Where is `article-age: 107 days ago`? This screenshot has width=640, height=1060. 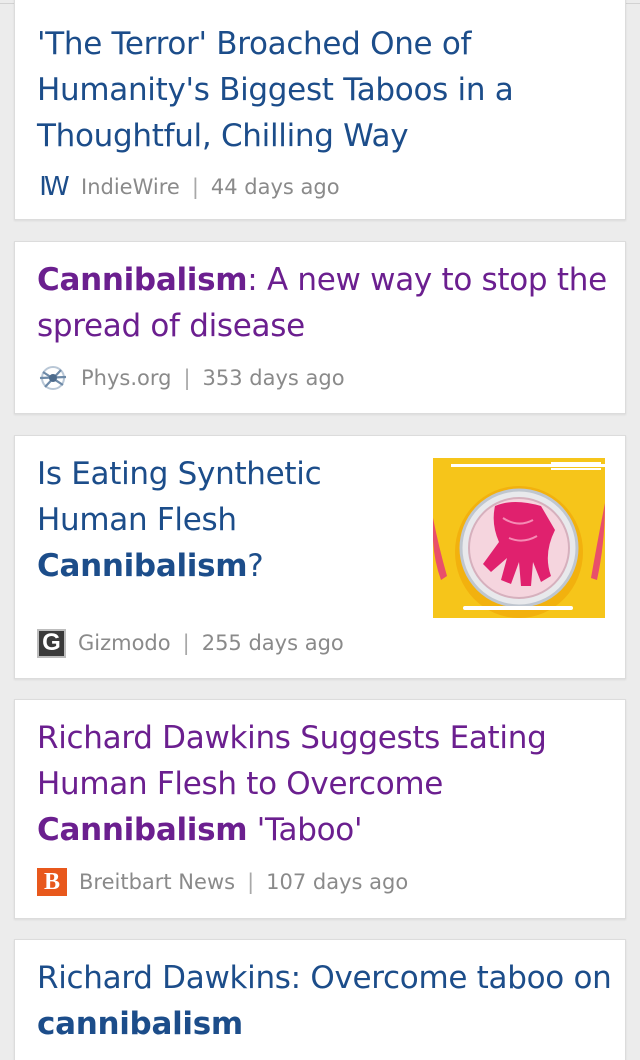
article-age: 107 days ago is located at coordinates (337, 882).